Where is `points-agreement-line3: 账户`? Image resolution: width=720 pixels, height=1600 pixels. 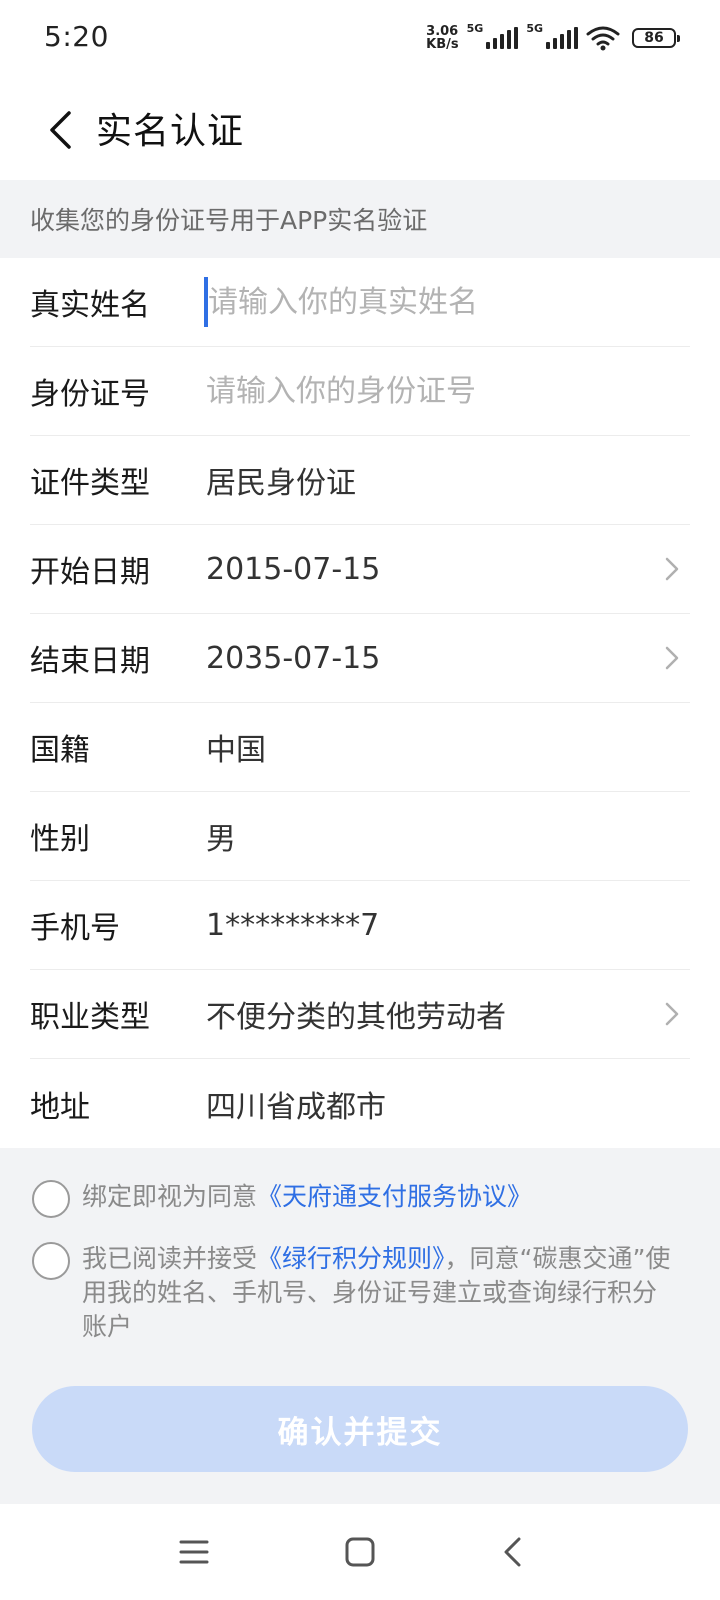
points-agreement-line3: 账户 is located at coordinates (107, 1326).